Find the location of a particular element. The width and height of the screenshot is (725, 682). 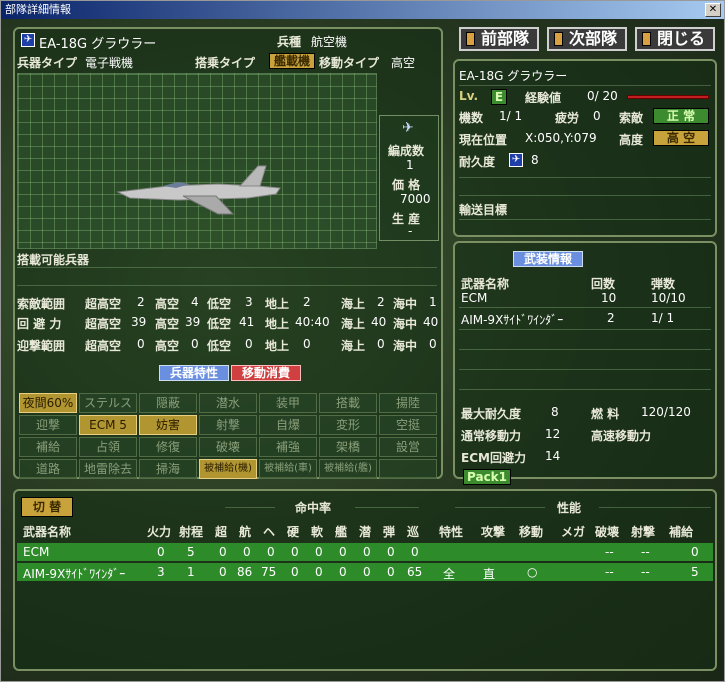

table-row: ECM 0 5 0 0 0 0 0 0 0 0 0 -- -- 0 is located at coordinates (365, 552).